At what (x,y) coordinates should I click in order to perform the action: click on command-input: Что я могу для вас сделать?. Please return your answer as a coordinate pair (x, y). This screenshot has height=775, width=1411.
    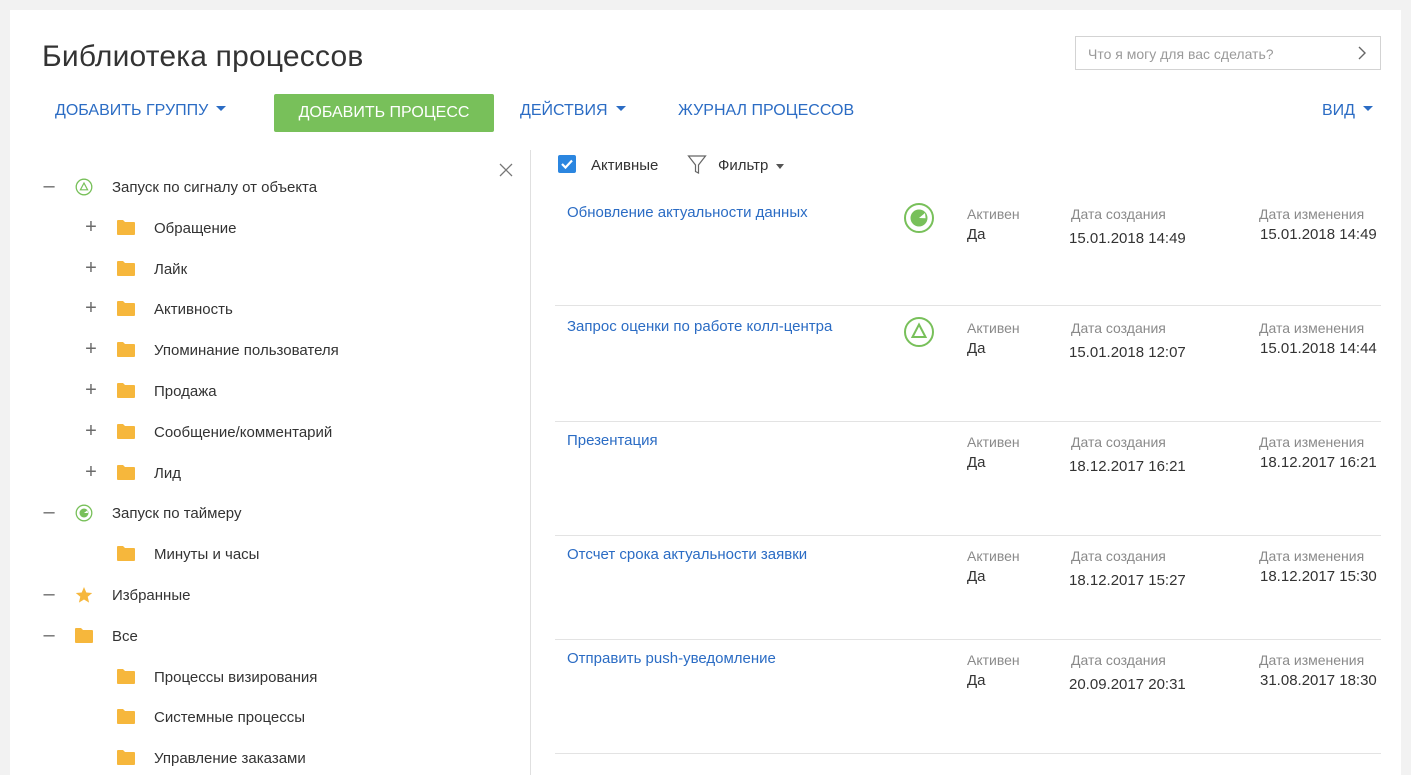
    Looking at the image, I should click on (1228, 53).